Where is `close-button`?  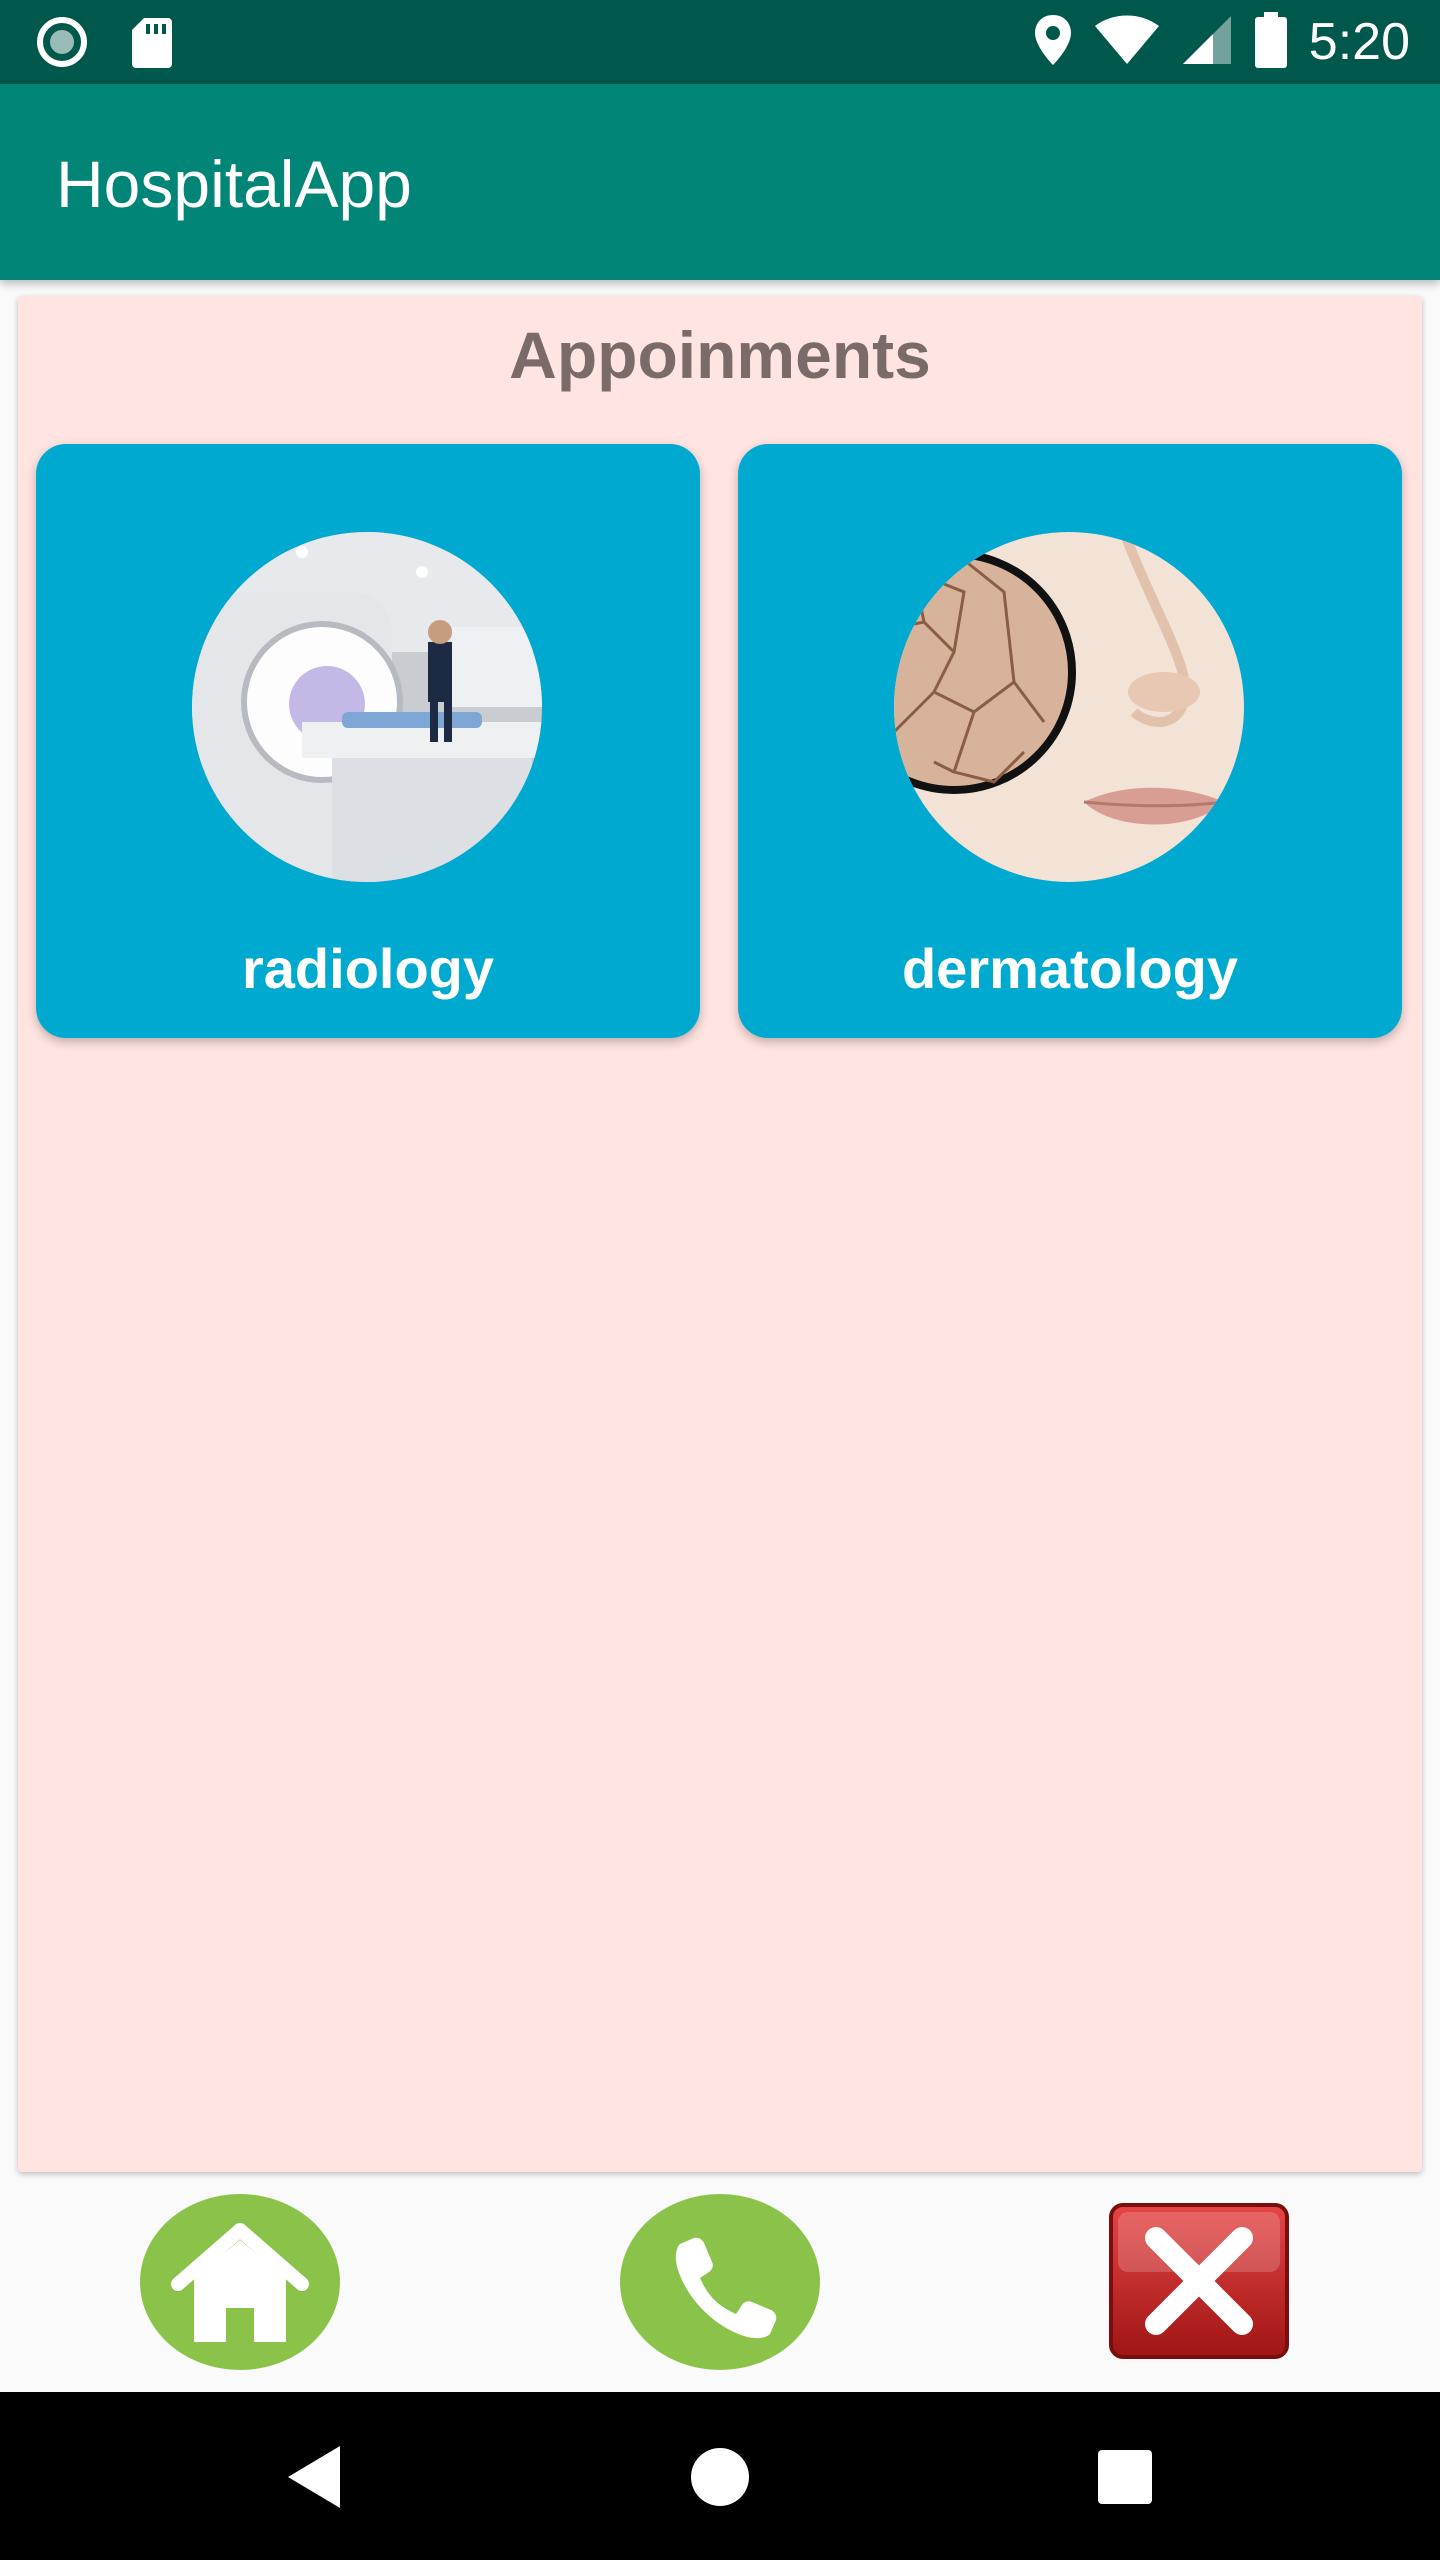
close-button is located at coordinates (1199, 2281).